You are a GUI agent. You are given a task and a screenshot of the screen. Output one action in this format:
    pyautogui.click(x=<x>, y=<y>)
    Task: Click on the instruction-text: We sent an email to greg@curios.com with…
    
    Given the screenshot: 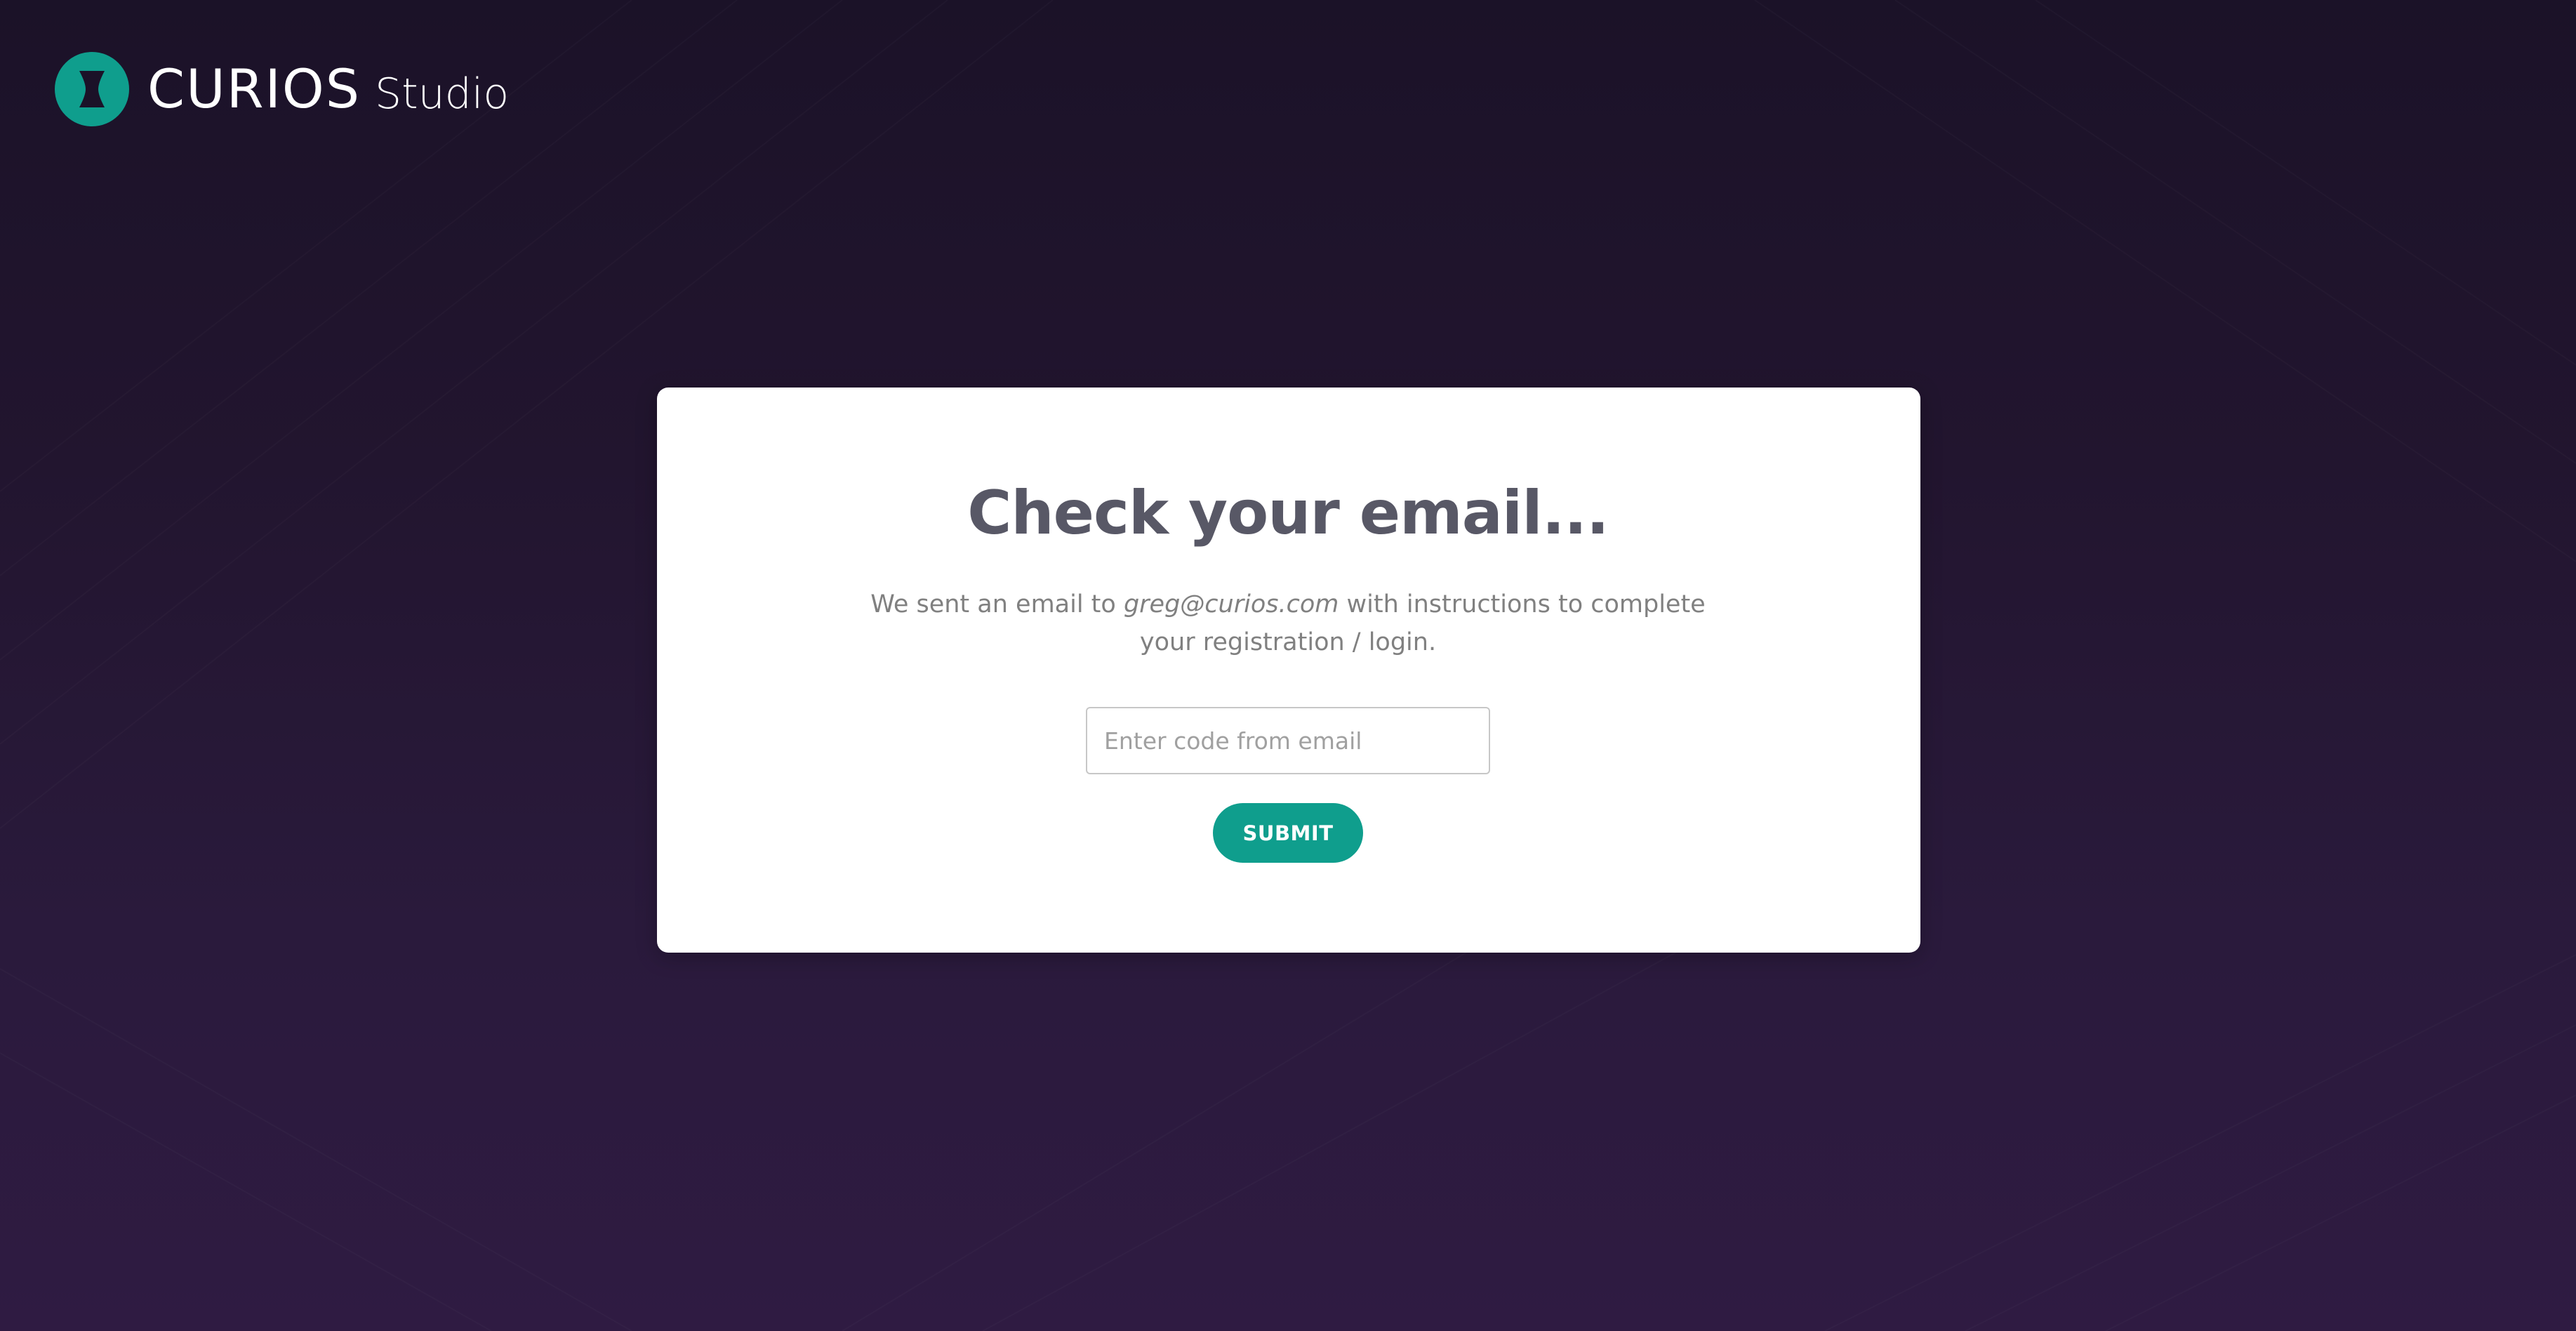 What is the action you would take?
    pyautogui.click(x=1288, y=623)
    